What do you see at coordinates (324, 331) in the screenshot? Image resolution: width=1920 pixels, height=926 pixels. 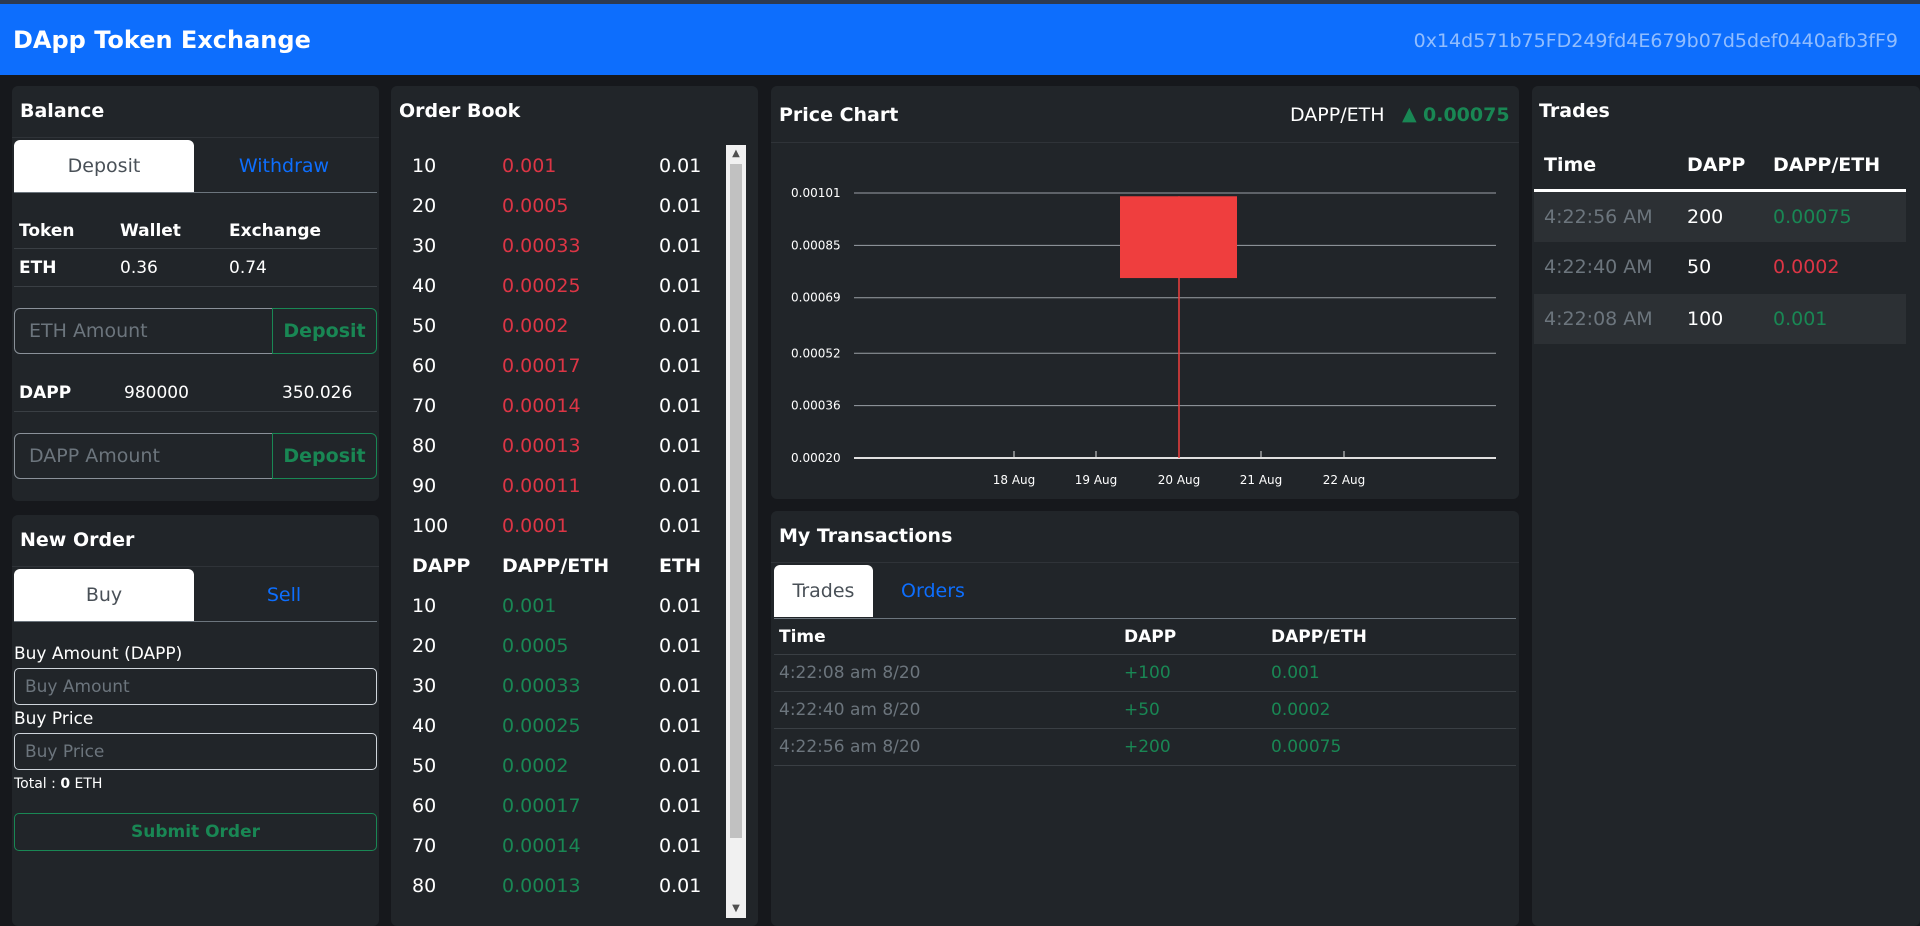 I see `eth-deposit-button: Deposit` at bounding box center [324, 331].